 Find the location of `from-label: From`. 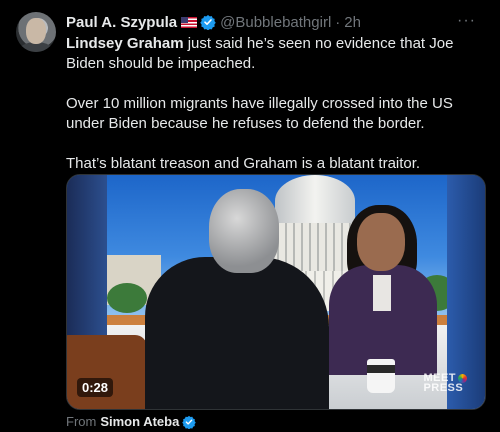

from-label: From is located at coordinates (81, 421).